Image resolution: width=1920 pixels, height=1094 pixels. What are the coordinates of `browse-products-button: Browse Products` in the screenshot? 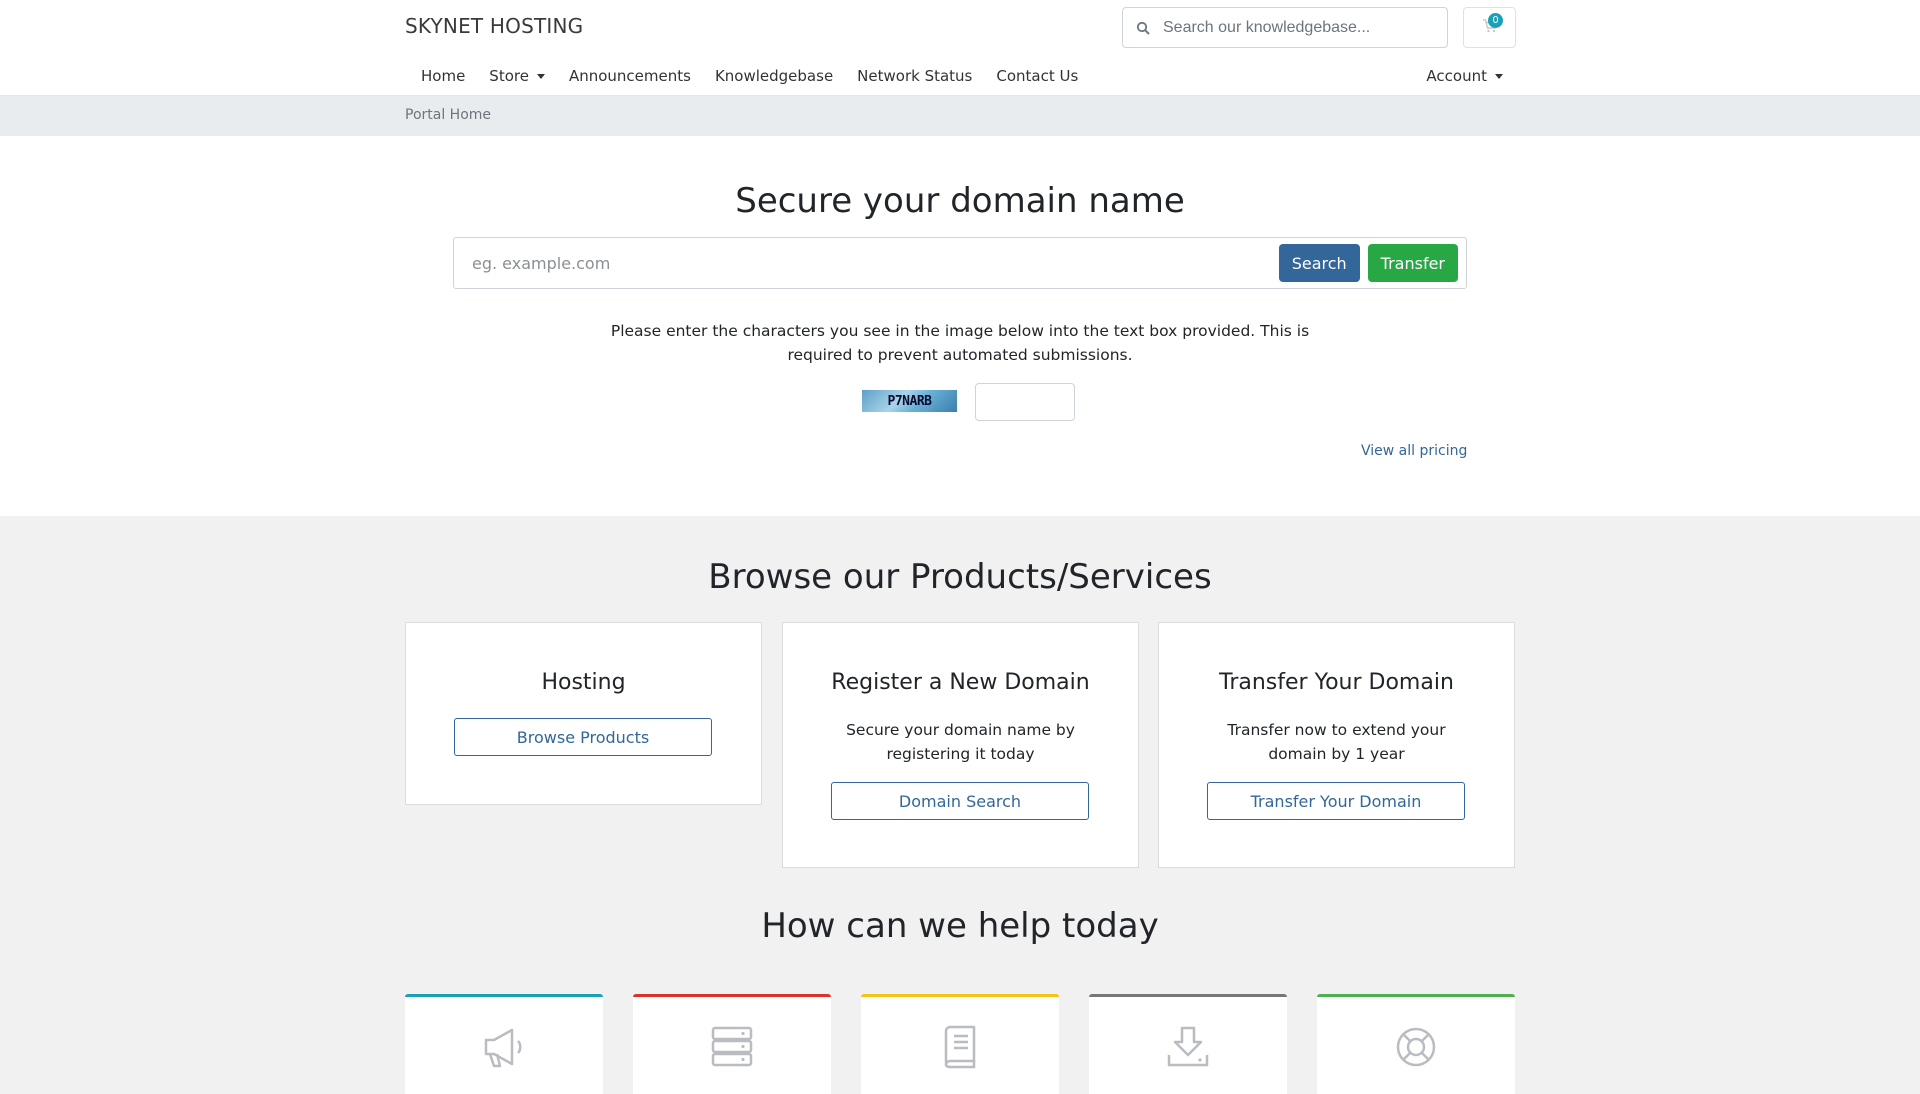 It's located at (583, 737).